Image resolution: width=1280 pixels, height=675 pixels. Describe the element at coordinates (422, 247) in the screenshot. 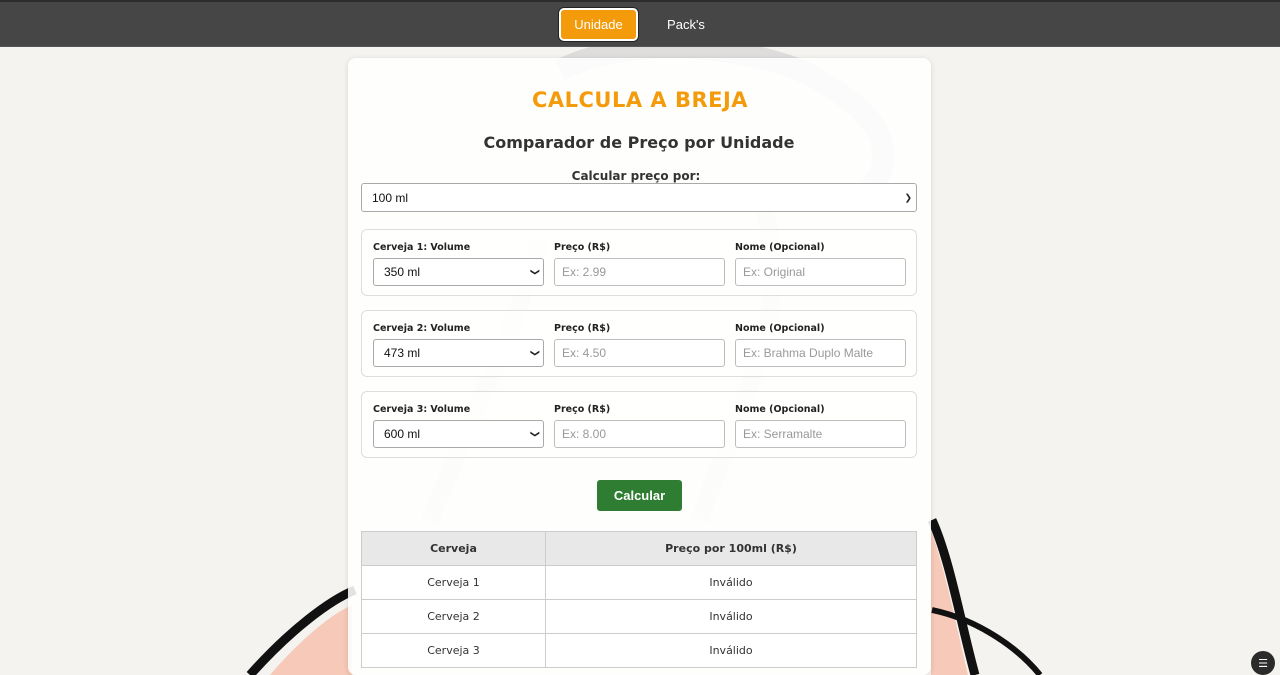

I see `volume-label: Cerveja 1: Volume` at that location.